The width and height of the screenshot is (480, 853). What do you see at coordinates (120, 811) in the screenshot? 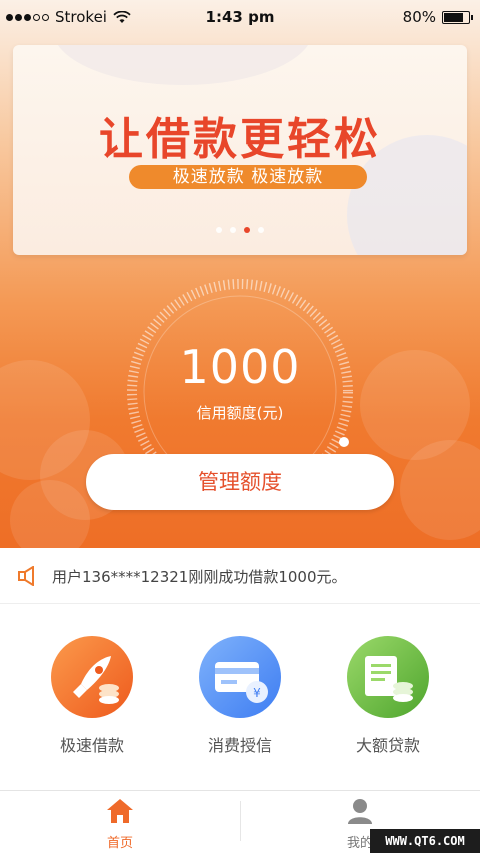
I see `home-icon` at bounding box center [120, 811].